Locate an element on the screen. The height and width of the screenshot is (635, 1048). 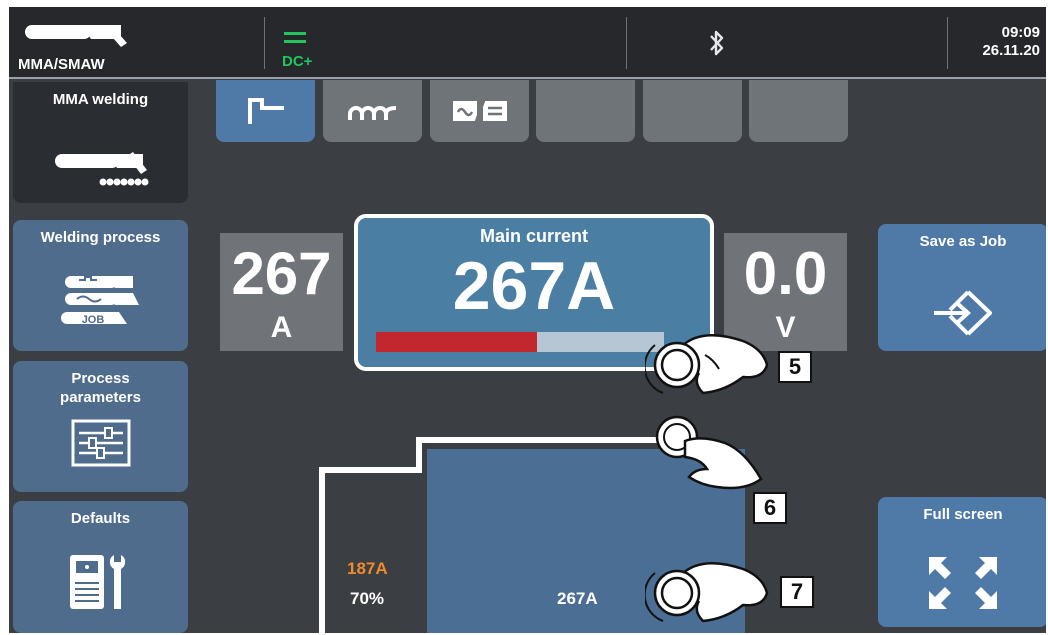
expand-icon is located at coordinates (963, 583).